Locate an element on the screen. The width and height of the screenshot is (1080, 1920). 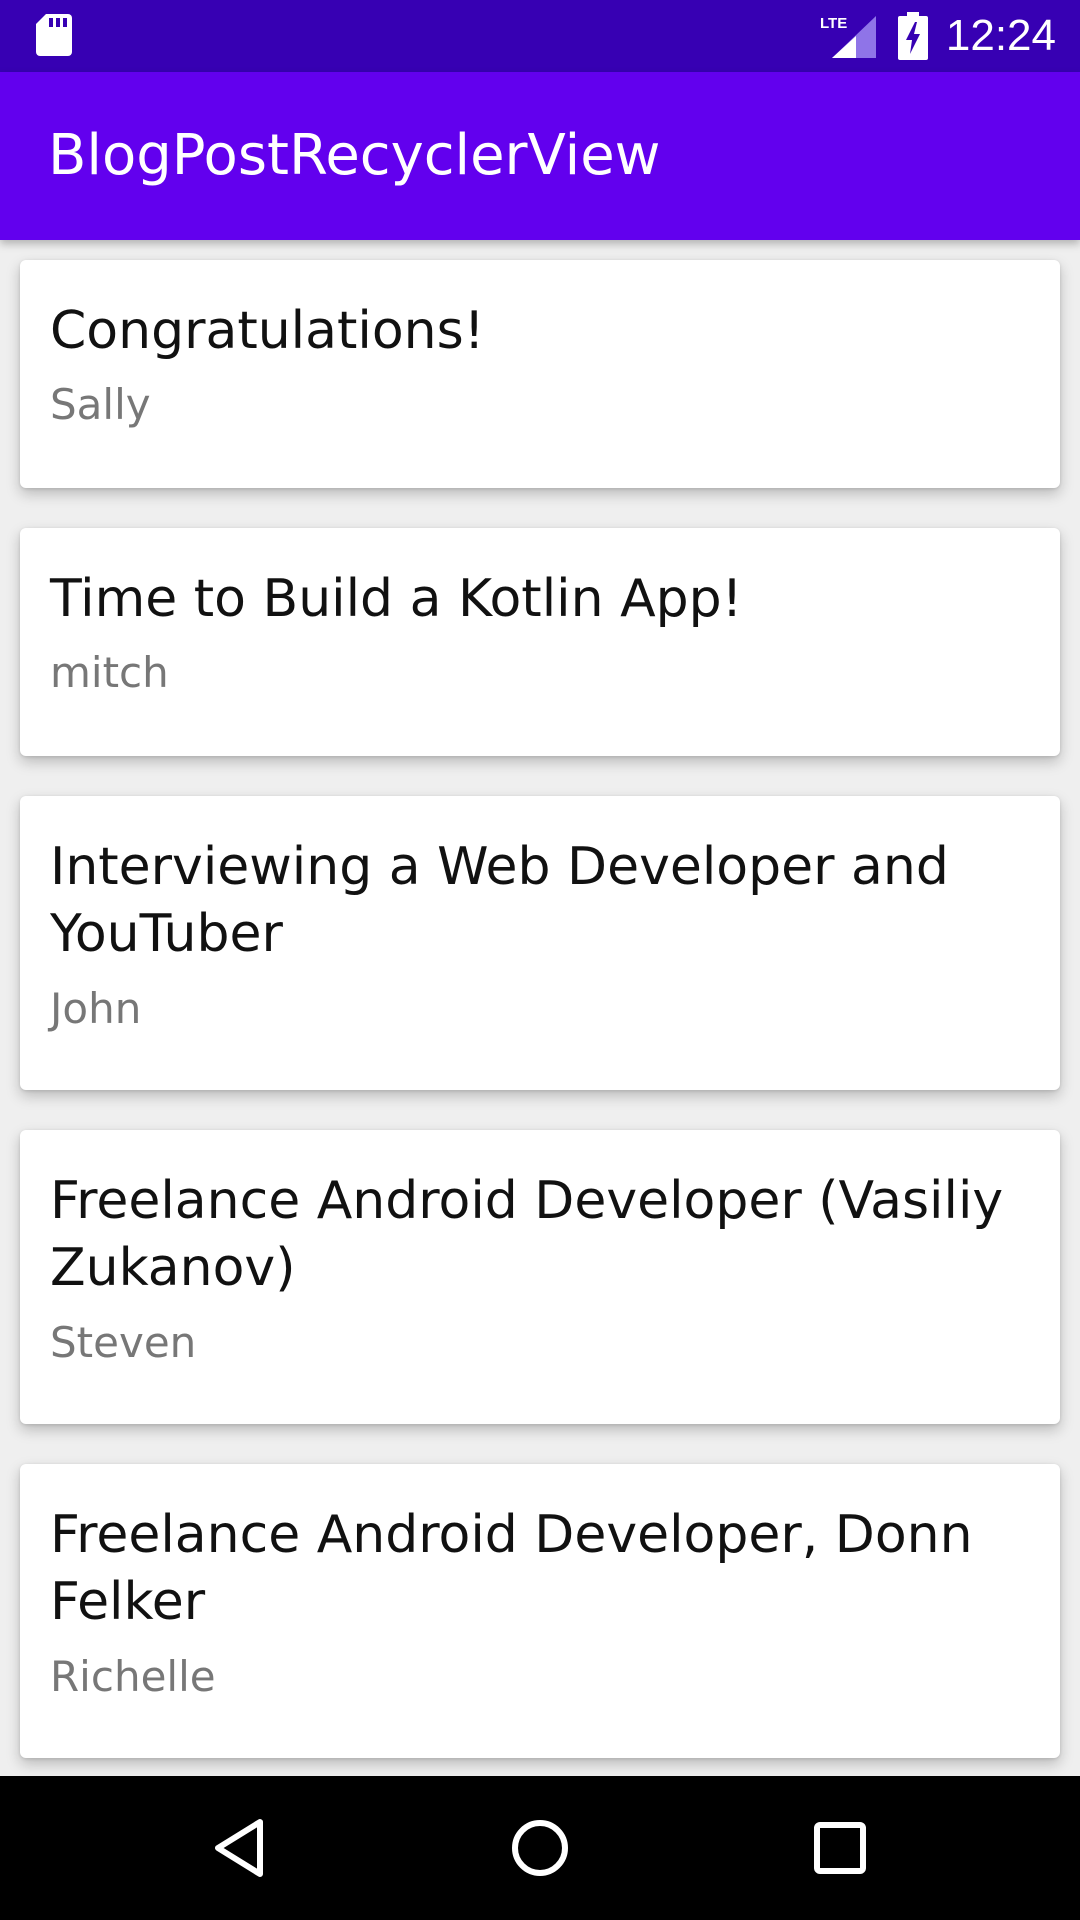
battery-charging-icon is located at coordinates (913, 36).